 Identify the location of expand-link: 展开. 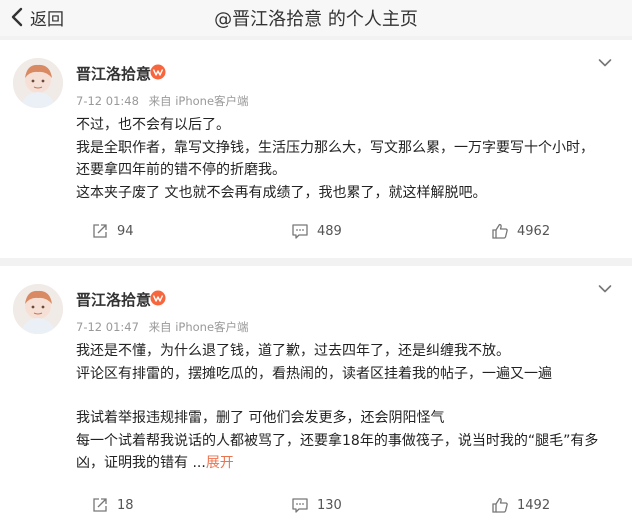
(220, 463).